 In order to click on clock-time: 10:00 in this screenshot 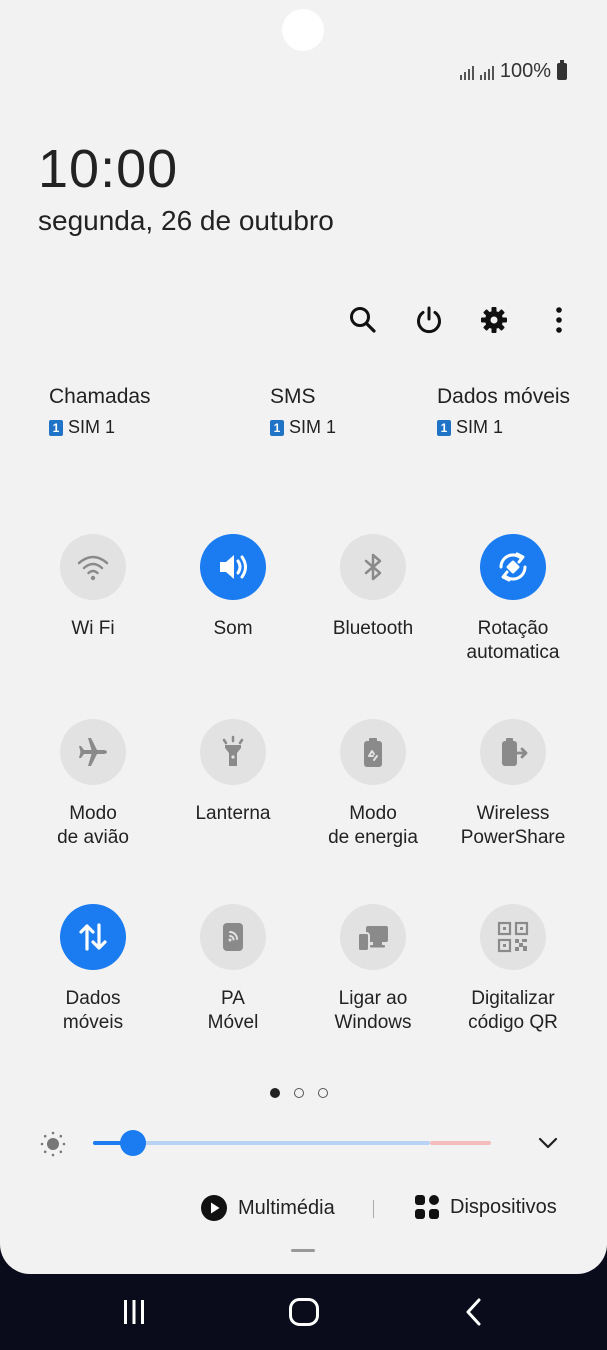, I will do `click(108, 169)`.